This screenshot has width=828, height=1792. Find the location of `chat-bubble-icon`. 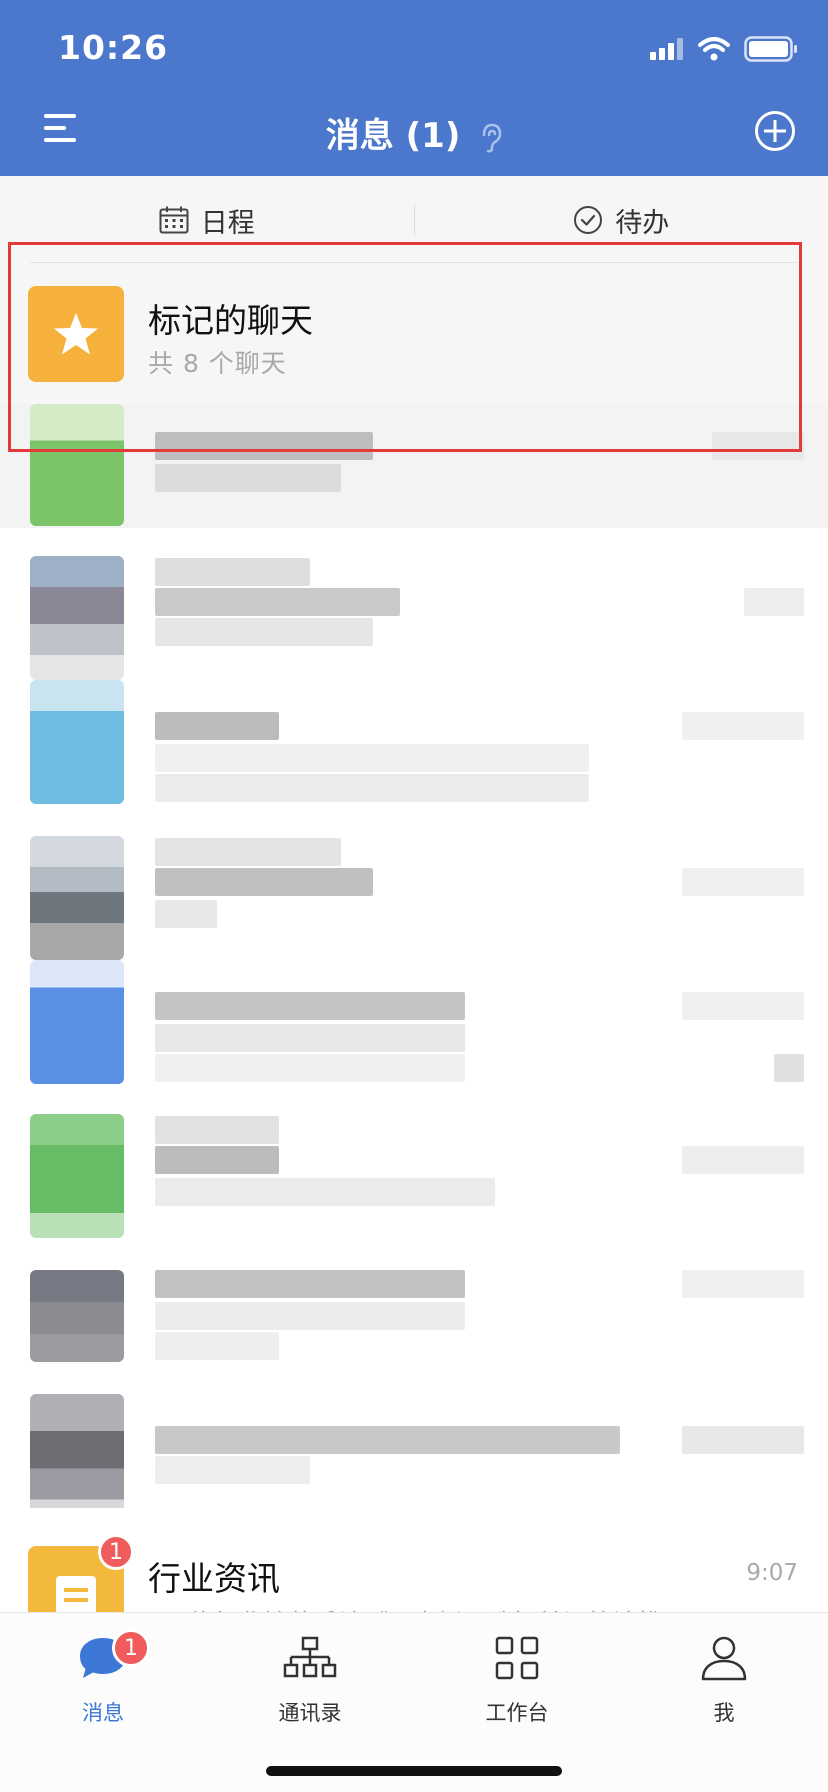

chat-bubble-icon is located at coordinates (103, 1658).